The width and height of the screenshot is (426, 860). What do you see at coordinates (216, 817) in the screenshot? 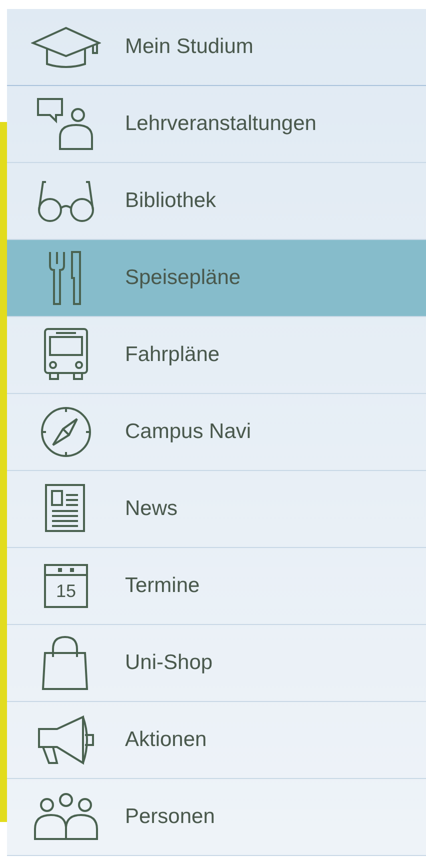
I see `menu-item: Personen` at bounding box center [216, 817].